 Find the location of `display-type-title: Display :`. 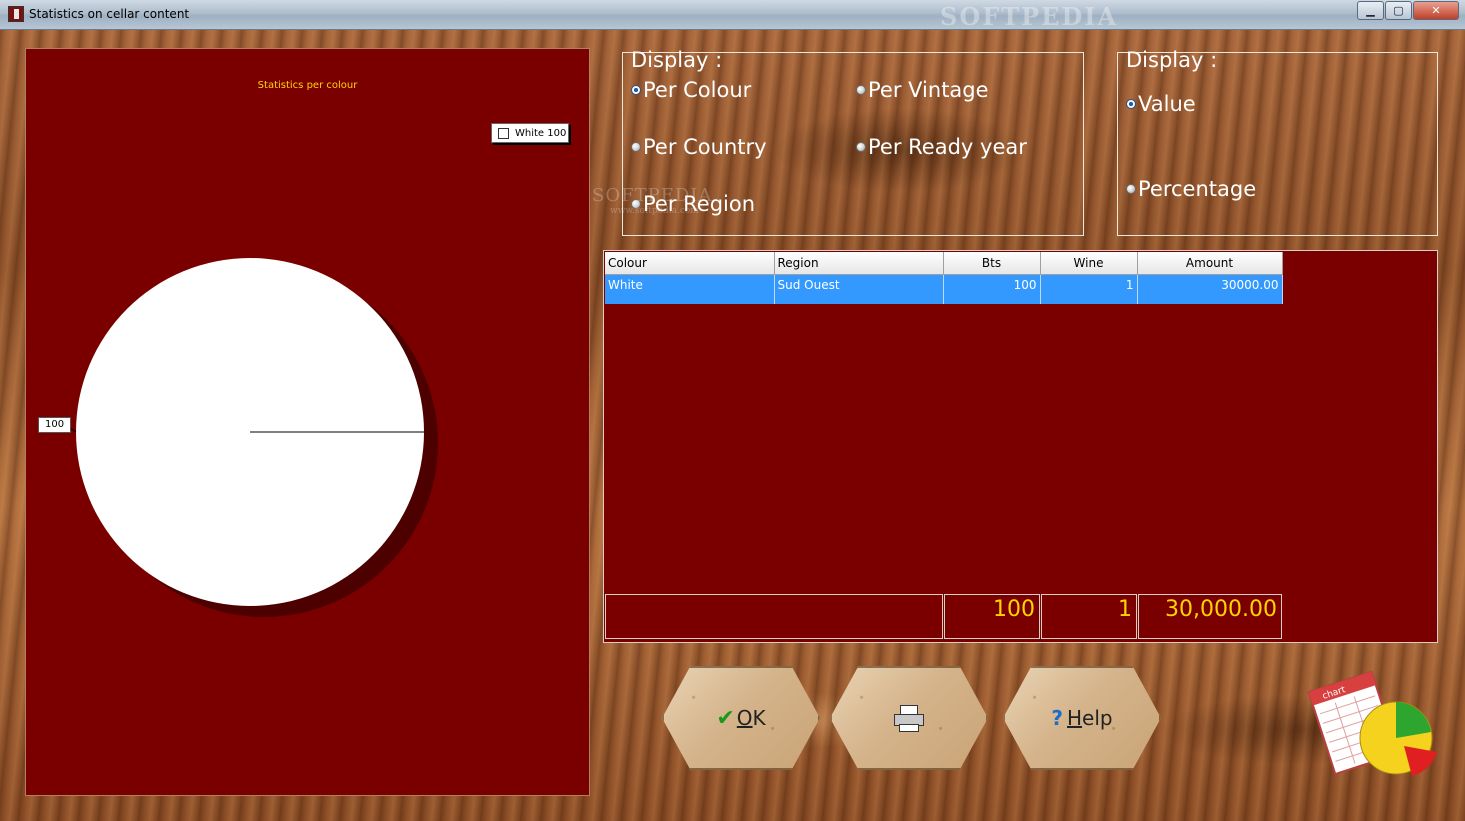

display-type-title: Display : is located at coordinates (677, 60).